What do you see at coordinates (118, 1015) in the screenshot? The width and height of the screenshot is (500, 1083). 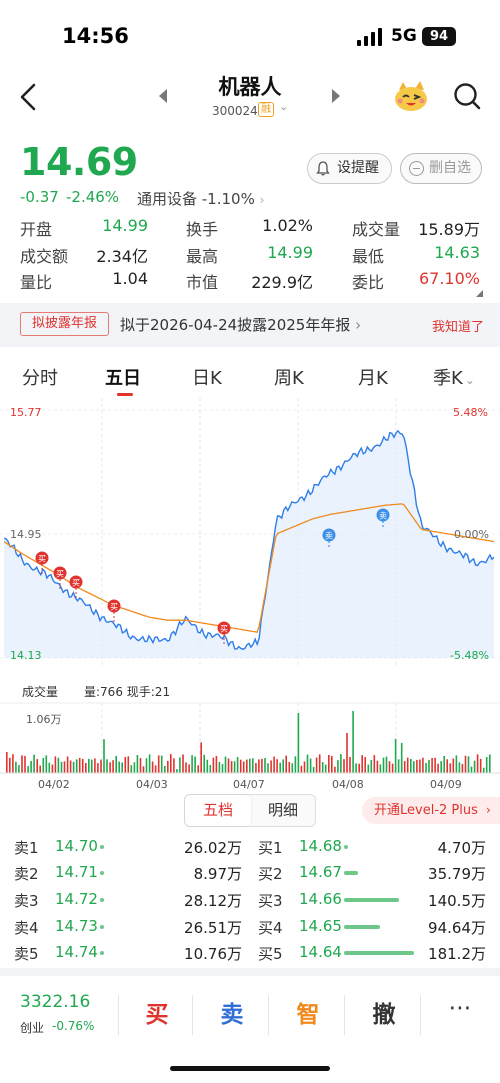 I see `divider` at bounding box center [118, 1015].